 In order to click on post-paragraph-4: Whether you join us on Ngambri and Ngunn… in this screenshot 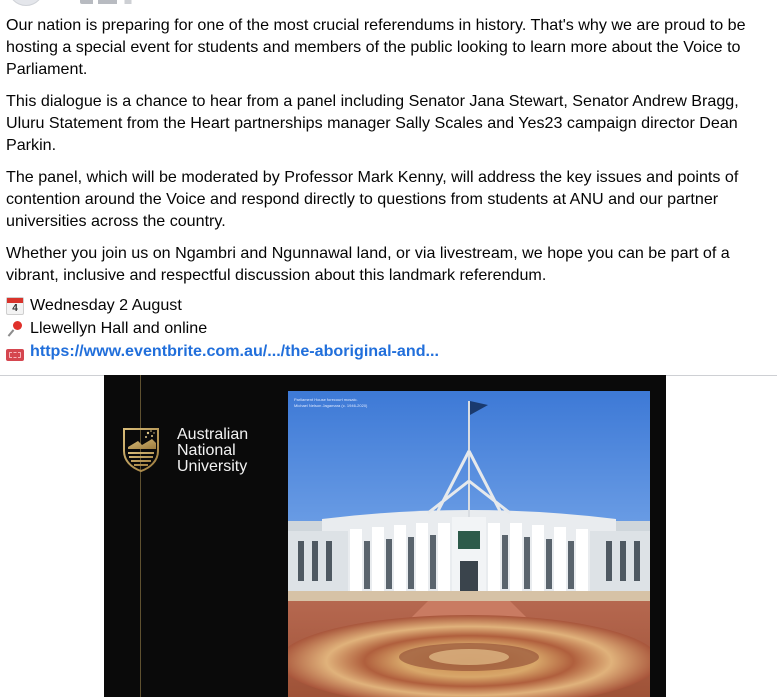, I will do `click(368, 264)`.